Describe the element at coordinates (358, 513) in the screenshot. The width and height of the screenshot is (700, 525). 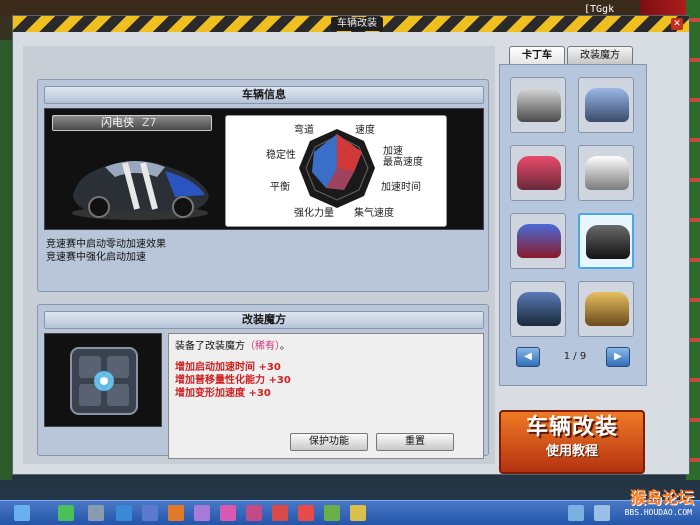
I see `mail-icon` at that location.